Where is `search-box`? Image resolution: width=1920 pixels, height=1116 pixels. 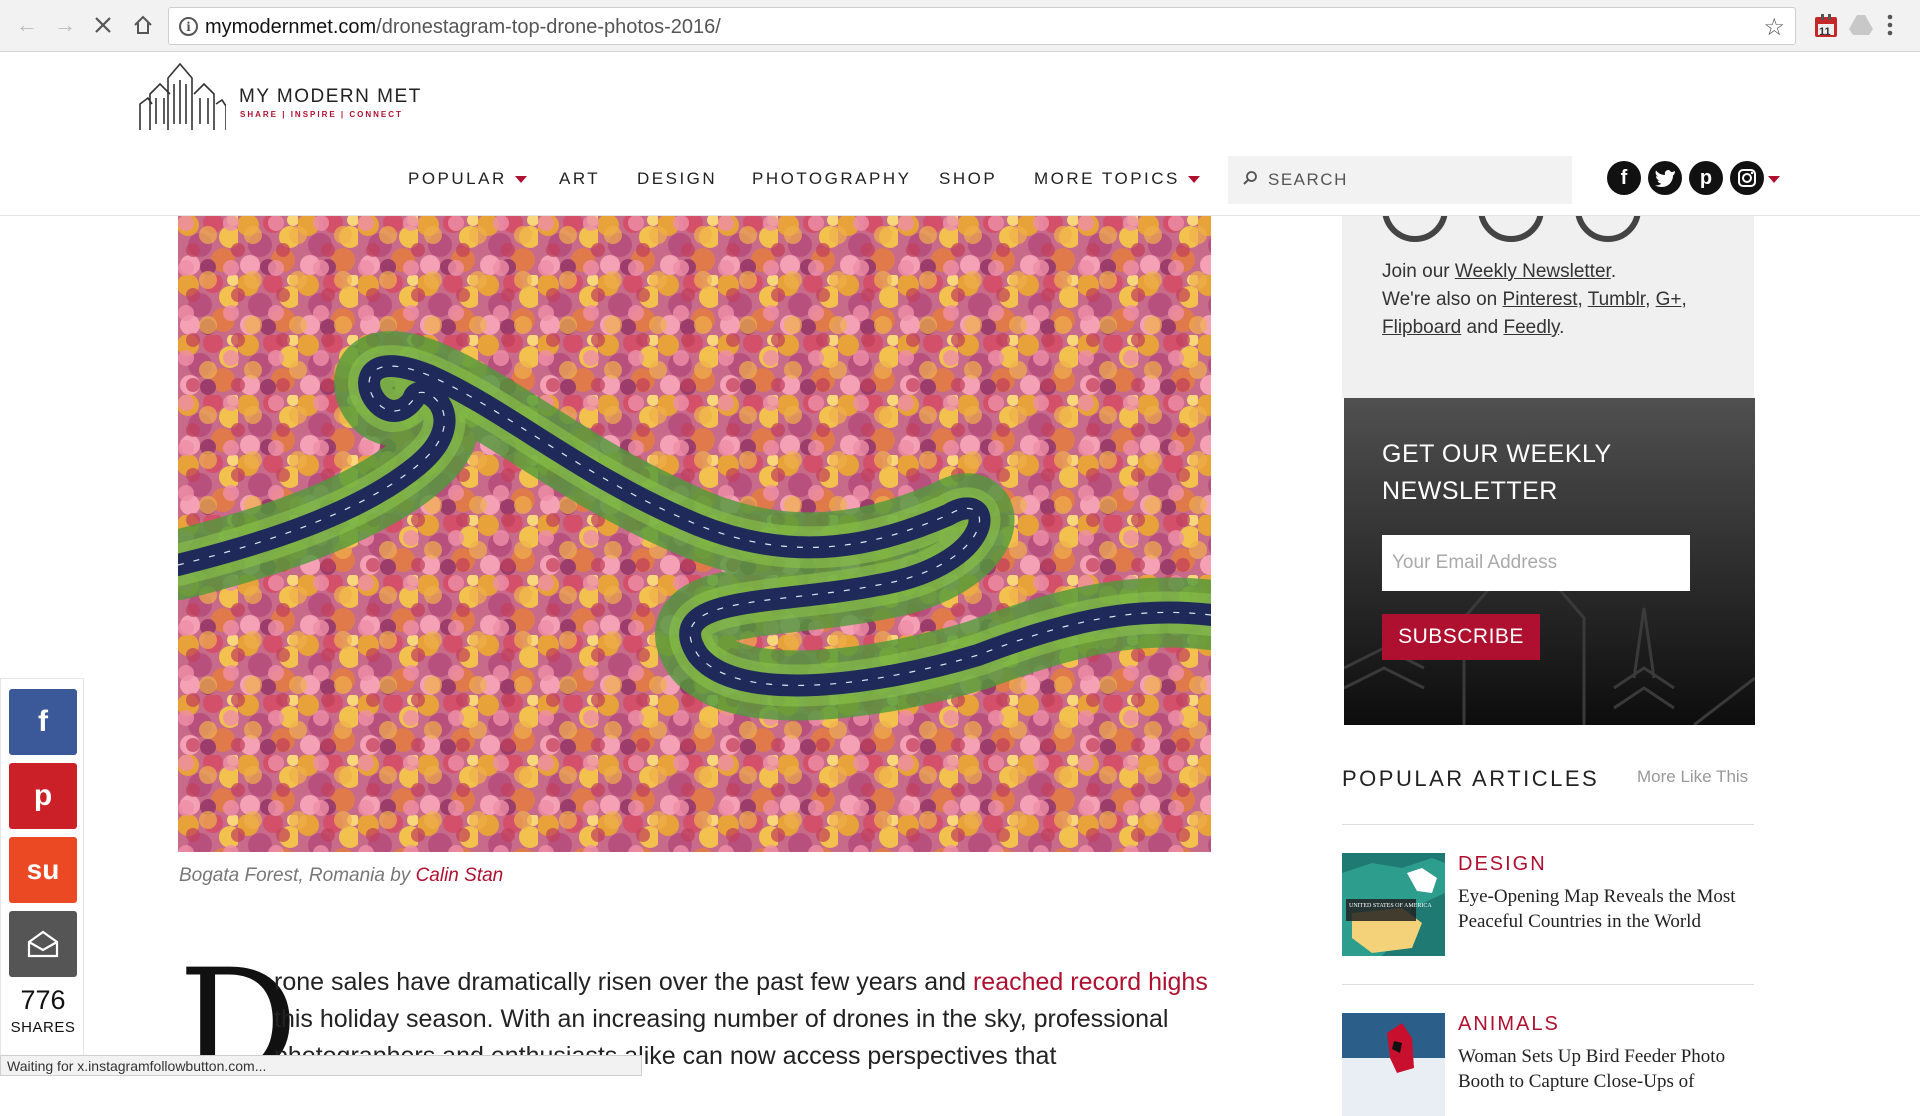 search-box is located at coordinates (1400, 180).